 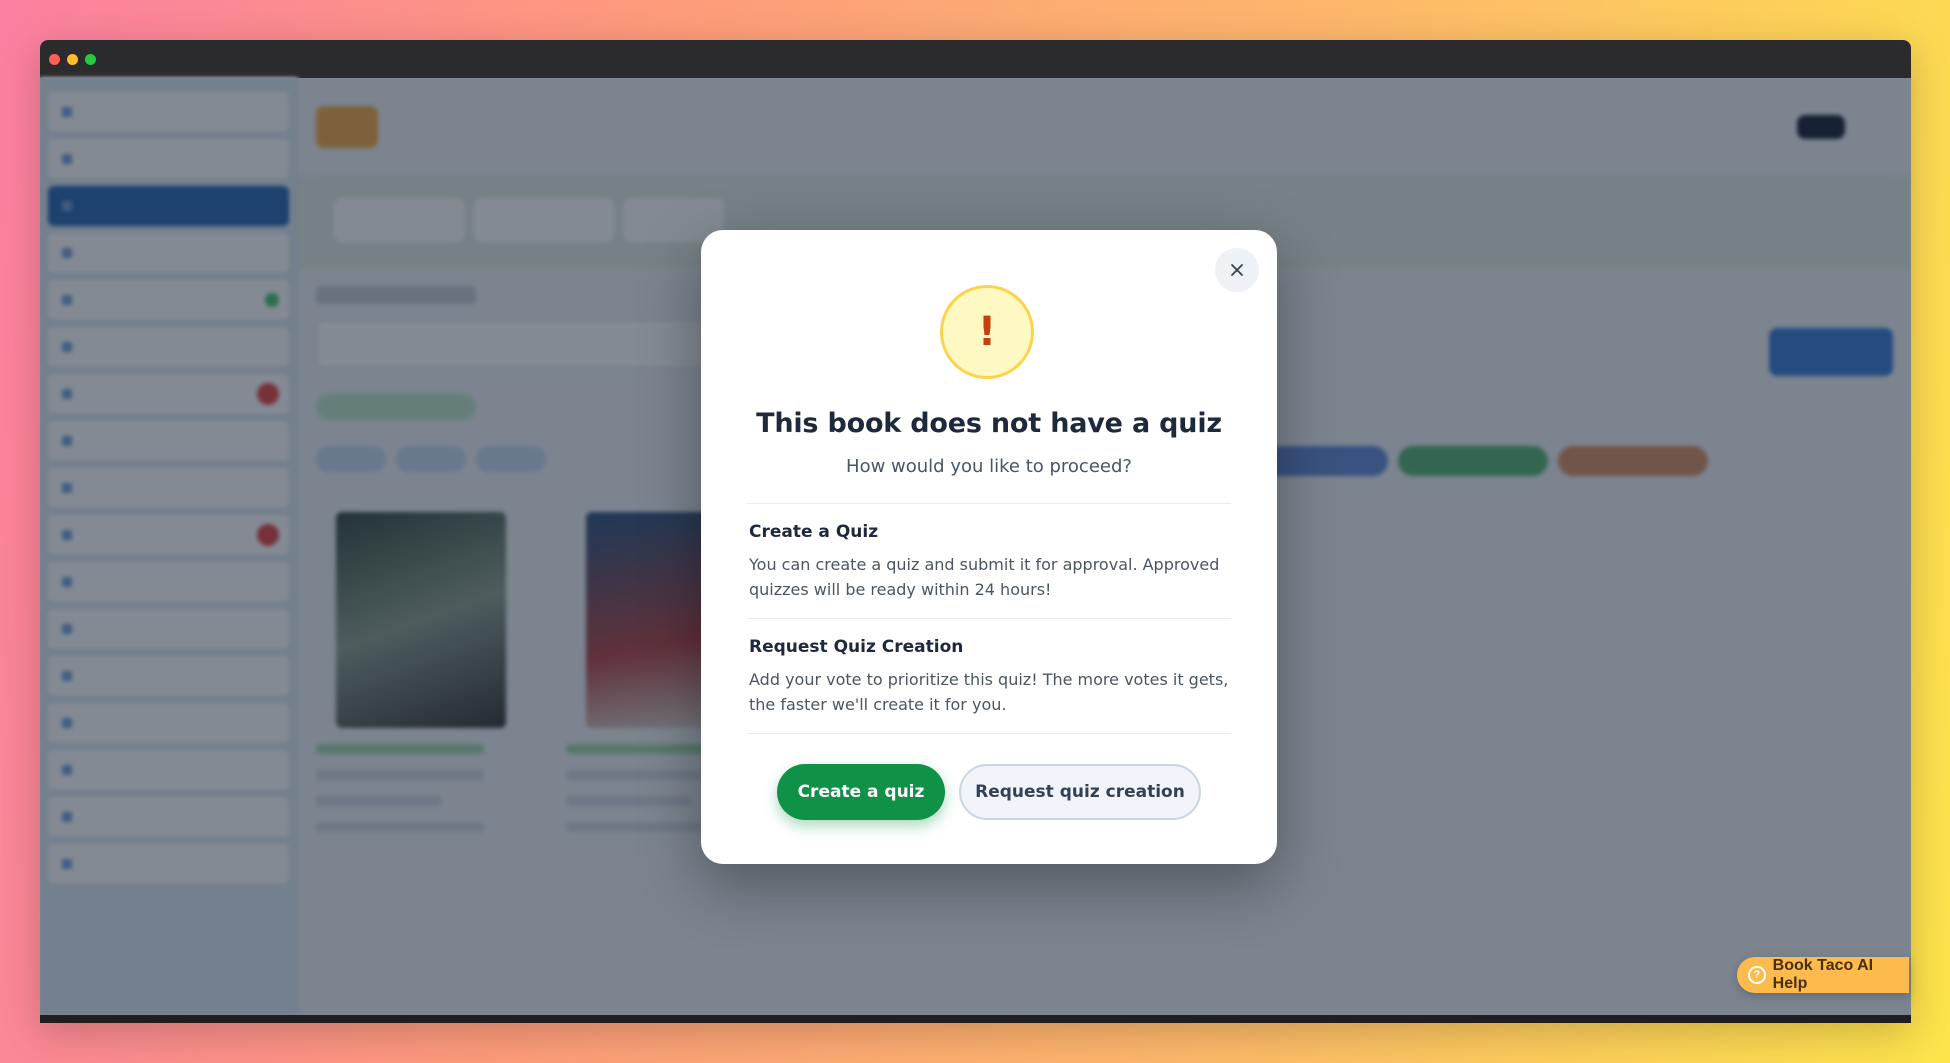 What do you see at coordinates (814, 532) in the screenshot?
I see `option-title: Create a Quiz` at bounding box center [814, 532].